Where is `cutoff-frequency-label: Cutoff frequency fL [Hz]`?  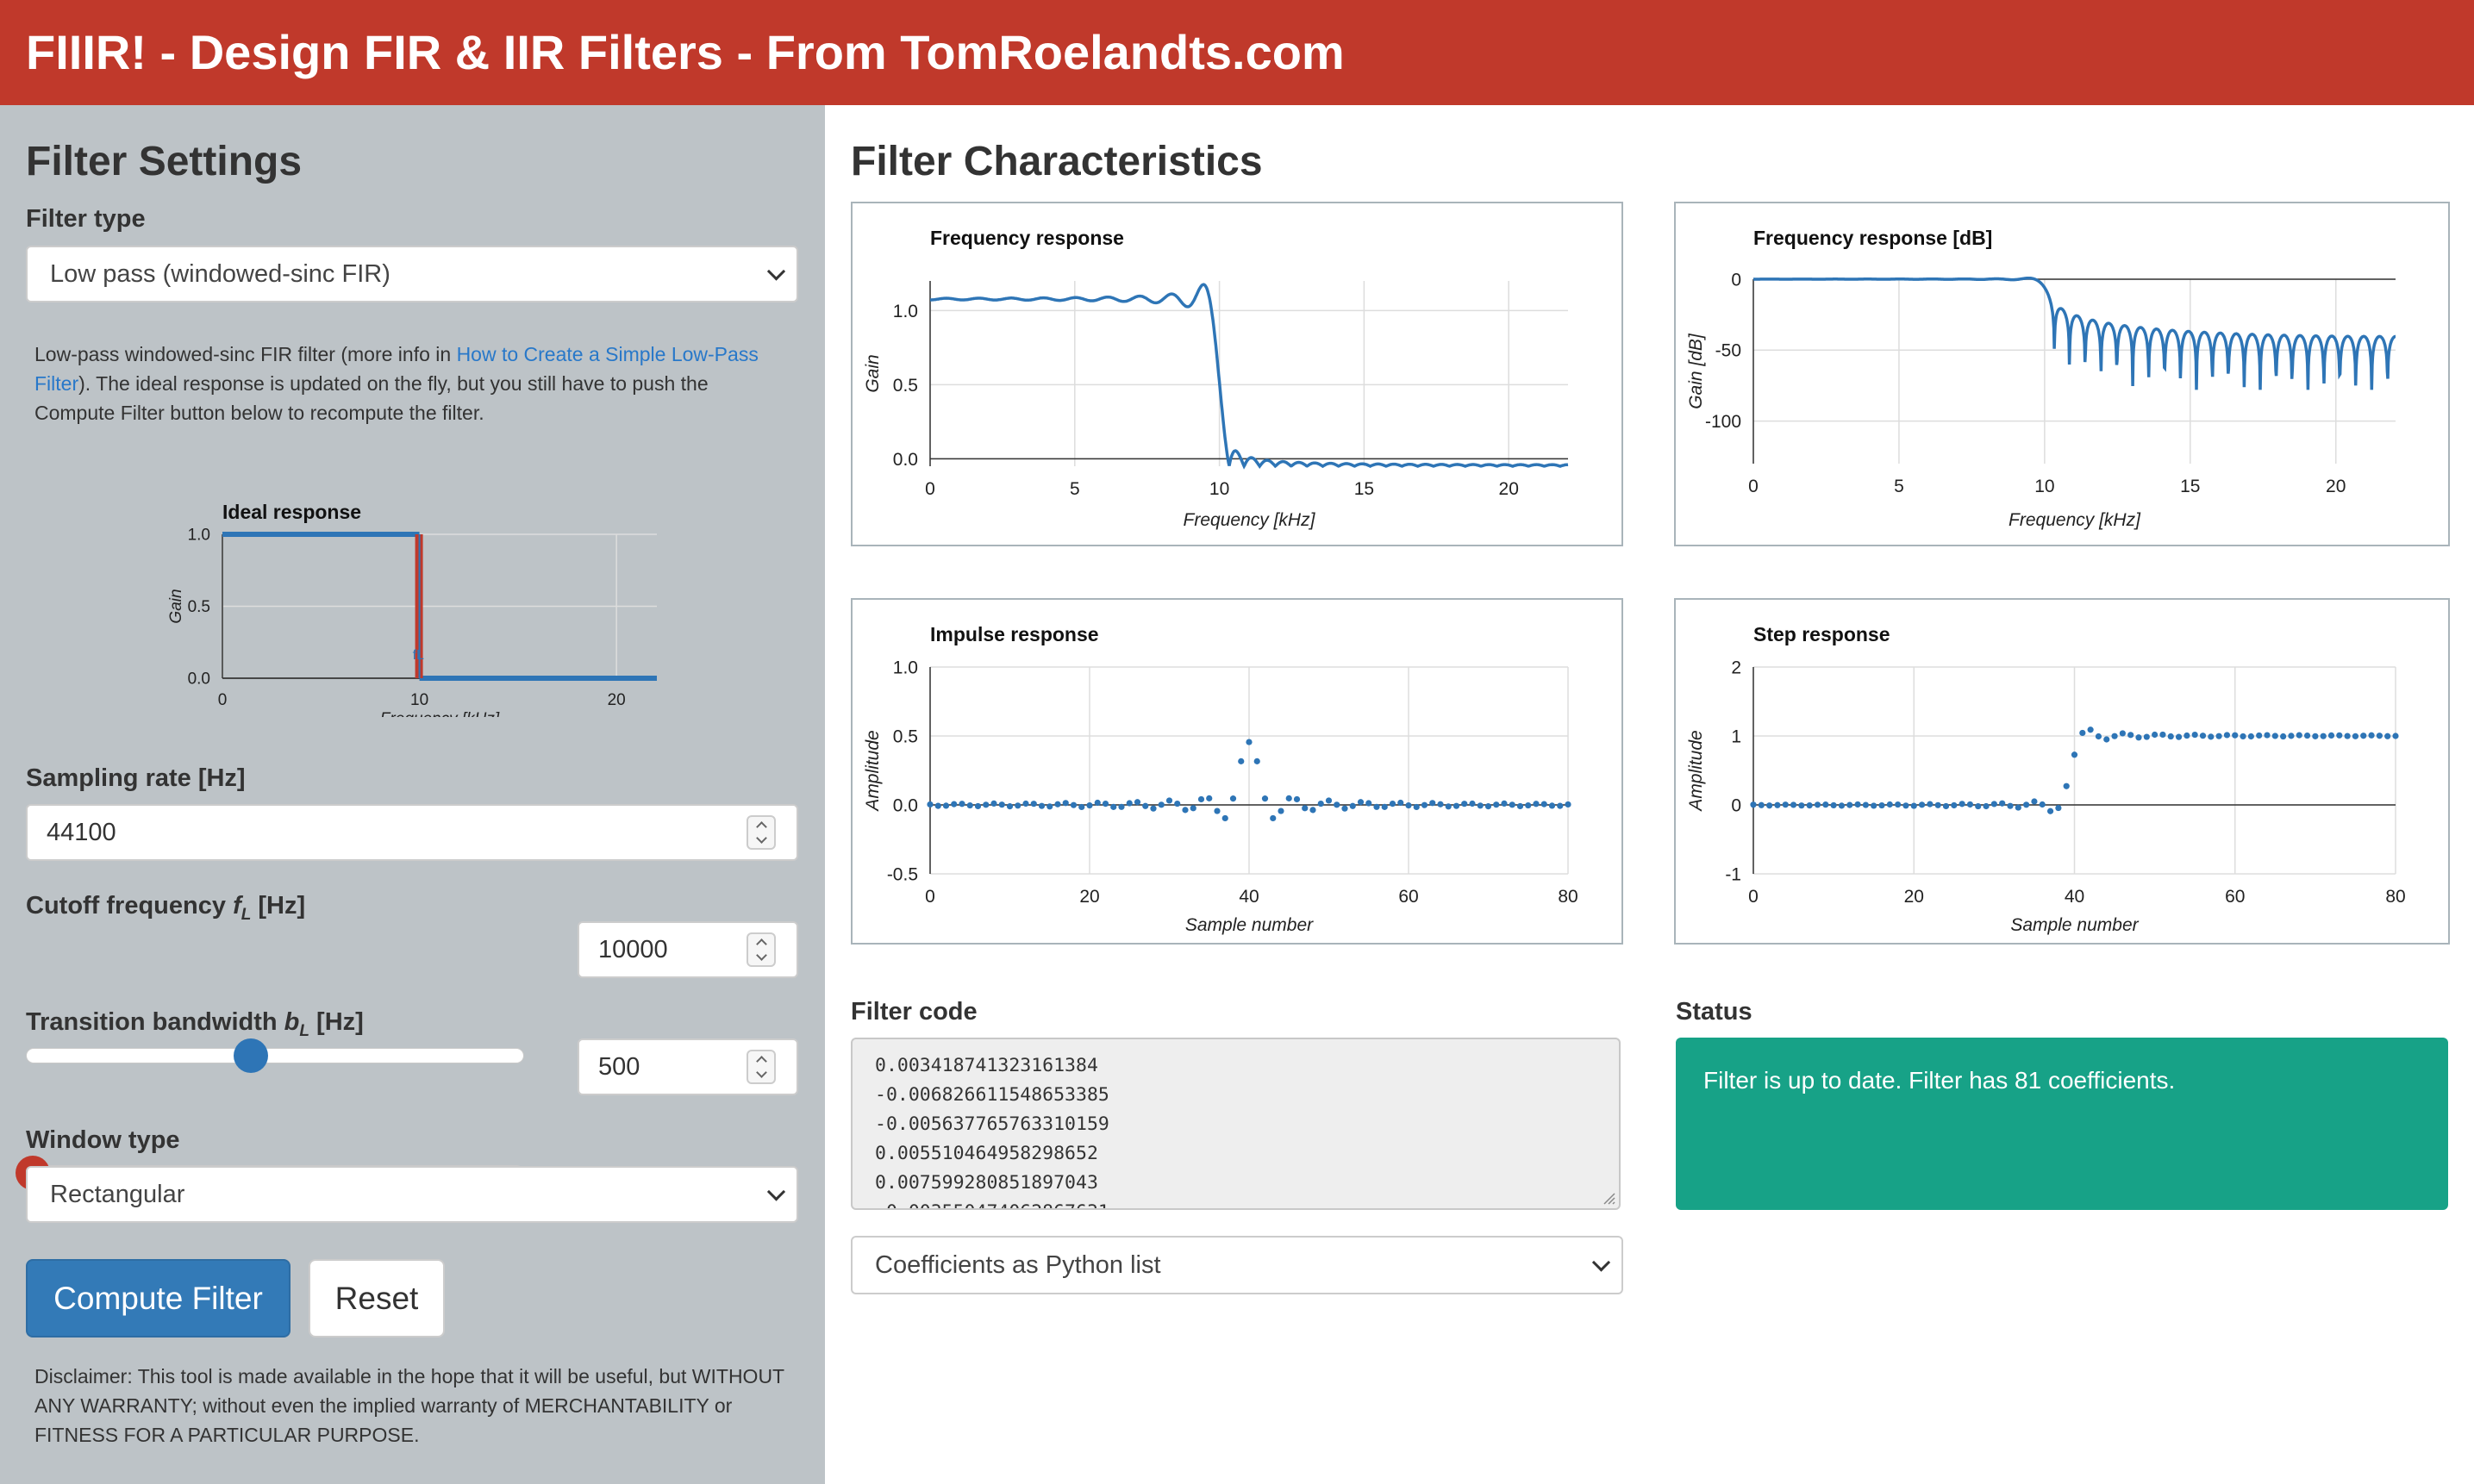 cutoff-frequency-label: Cutoff frequency fL [Hz] is located at coordinates (166, 908).